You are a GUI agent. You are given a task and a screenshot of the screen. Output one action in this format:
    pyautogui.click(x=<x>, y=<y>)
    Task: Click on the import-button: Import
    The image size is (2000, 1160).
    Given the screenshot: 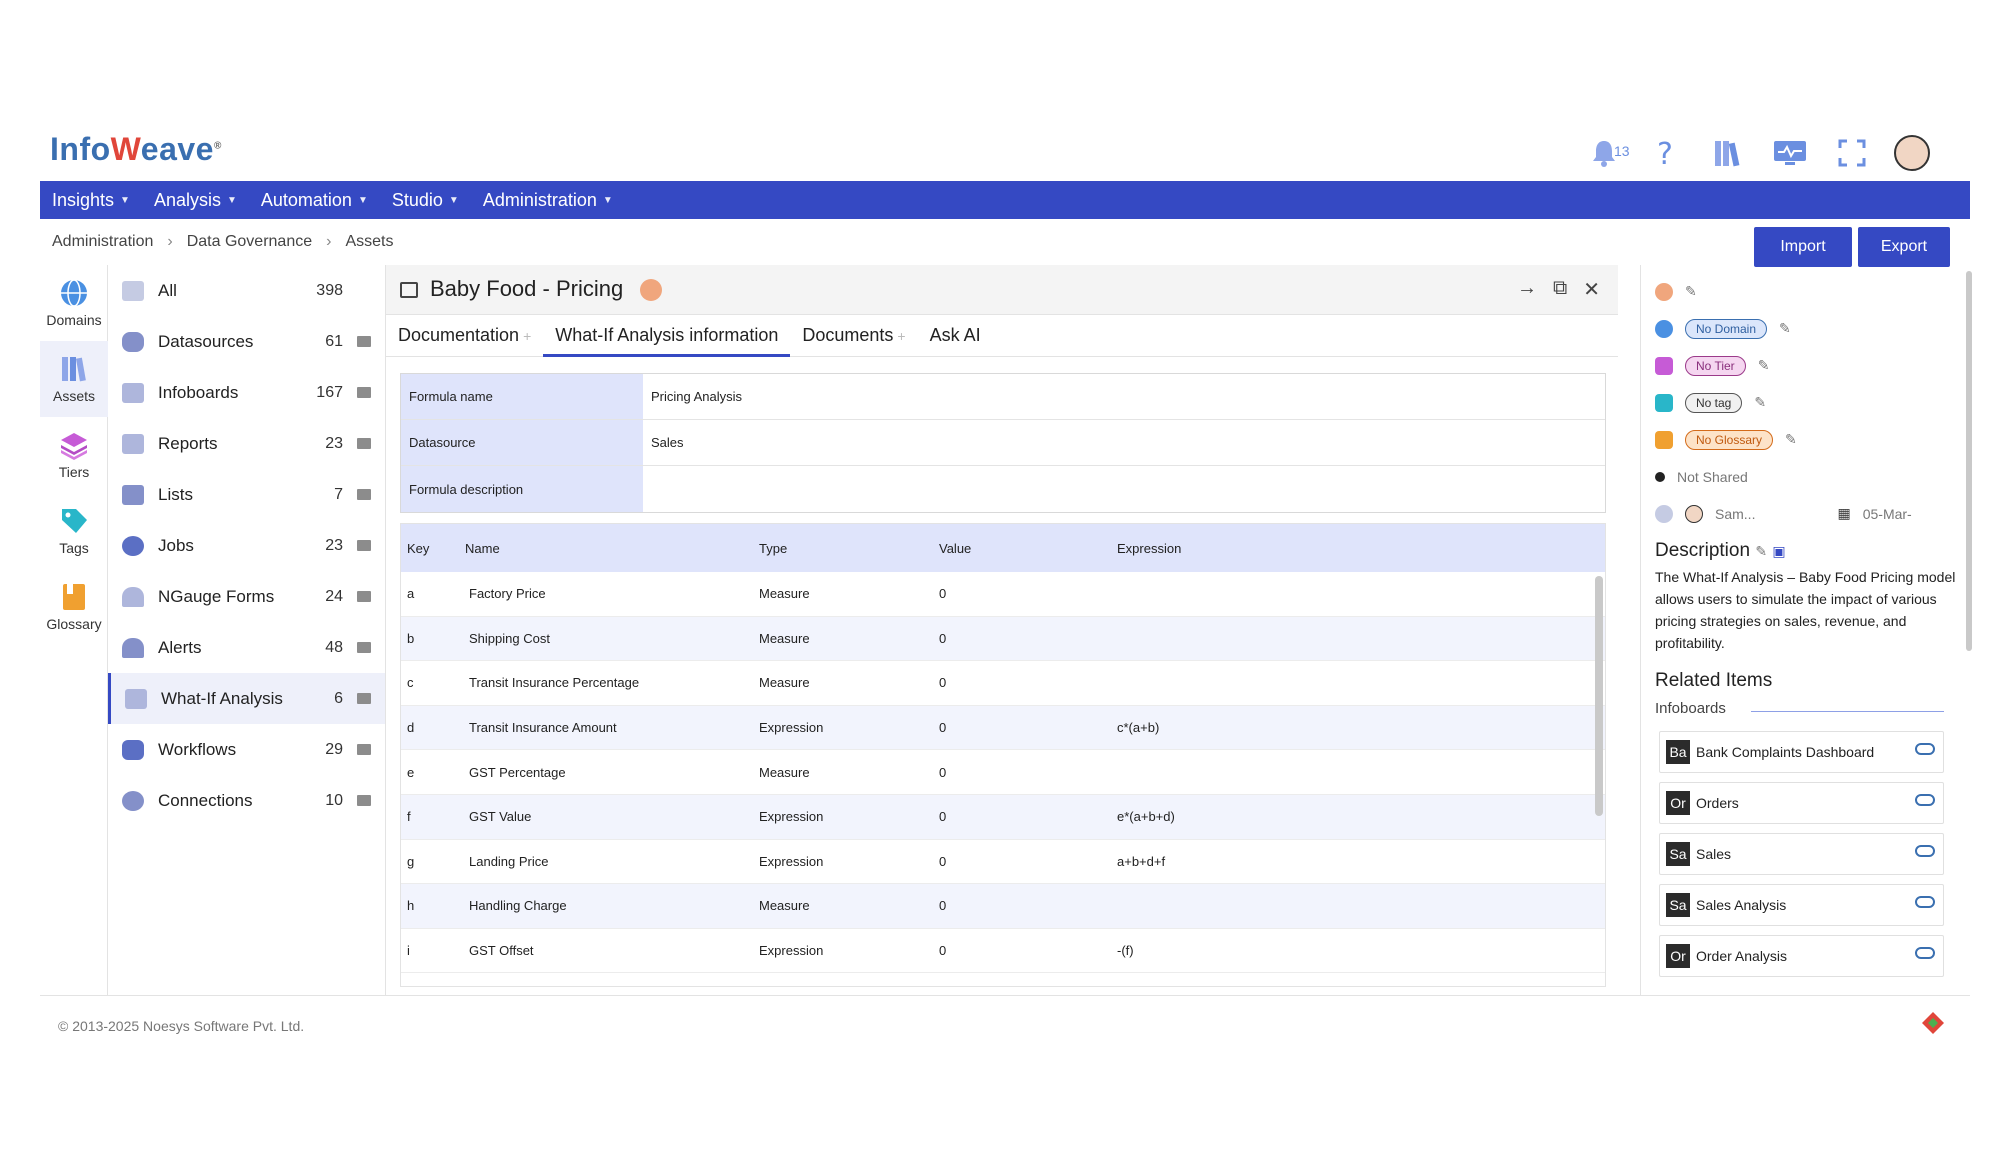 What is the action you would take?
    pyautogui.click(x=1803, y=247)
    